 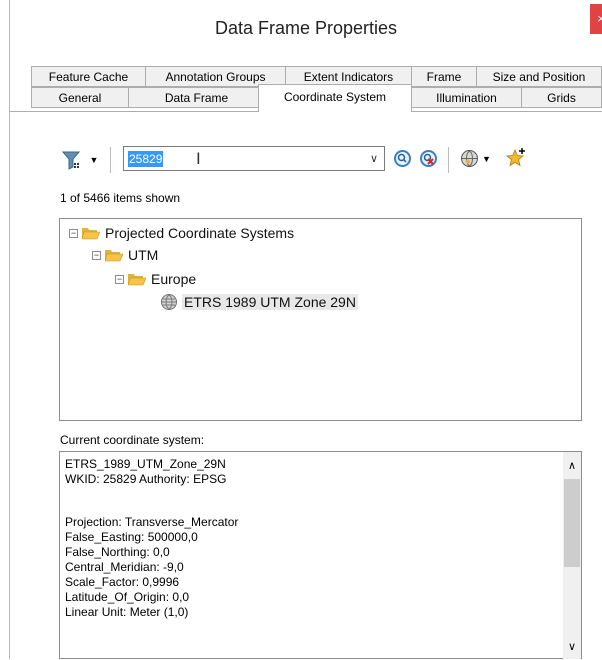 I want to click on detail-line: Central_Meridian: -9,0, so click(x=124, y=567).